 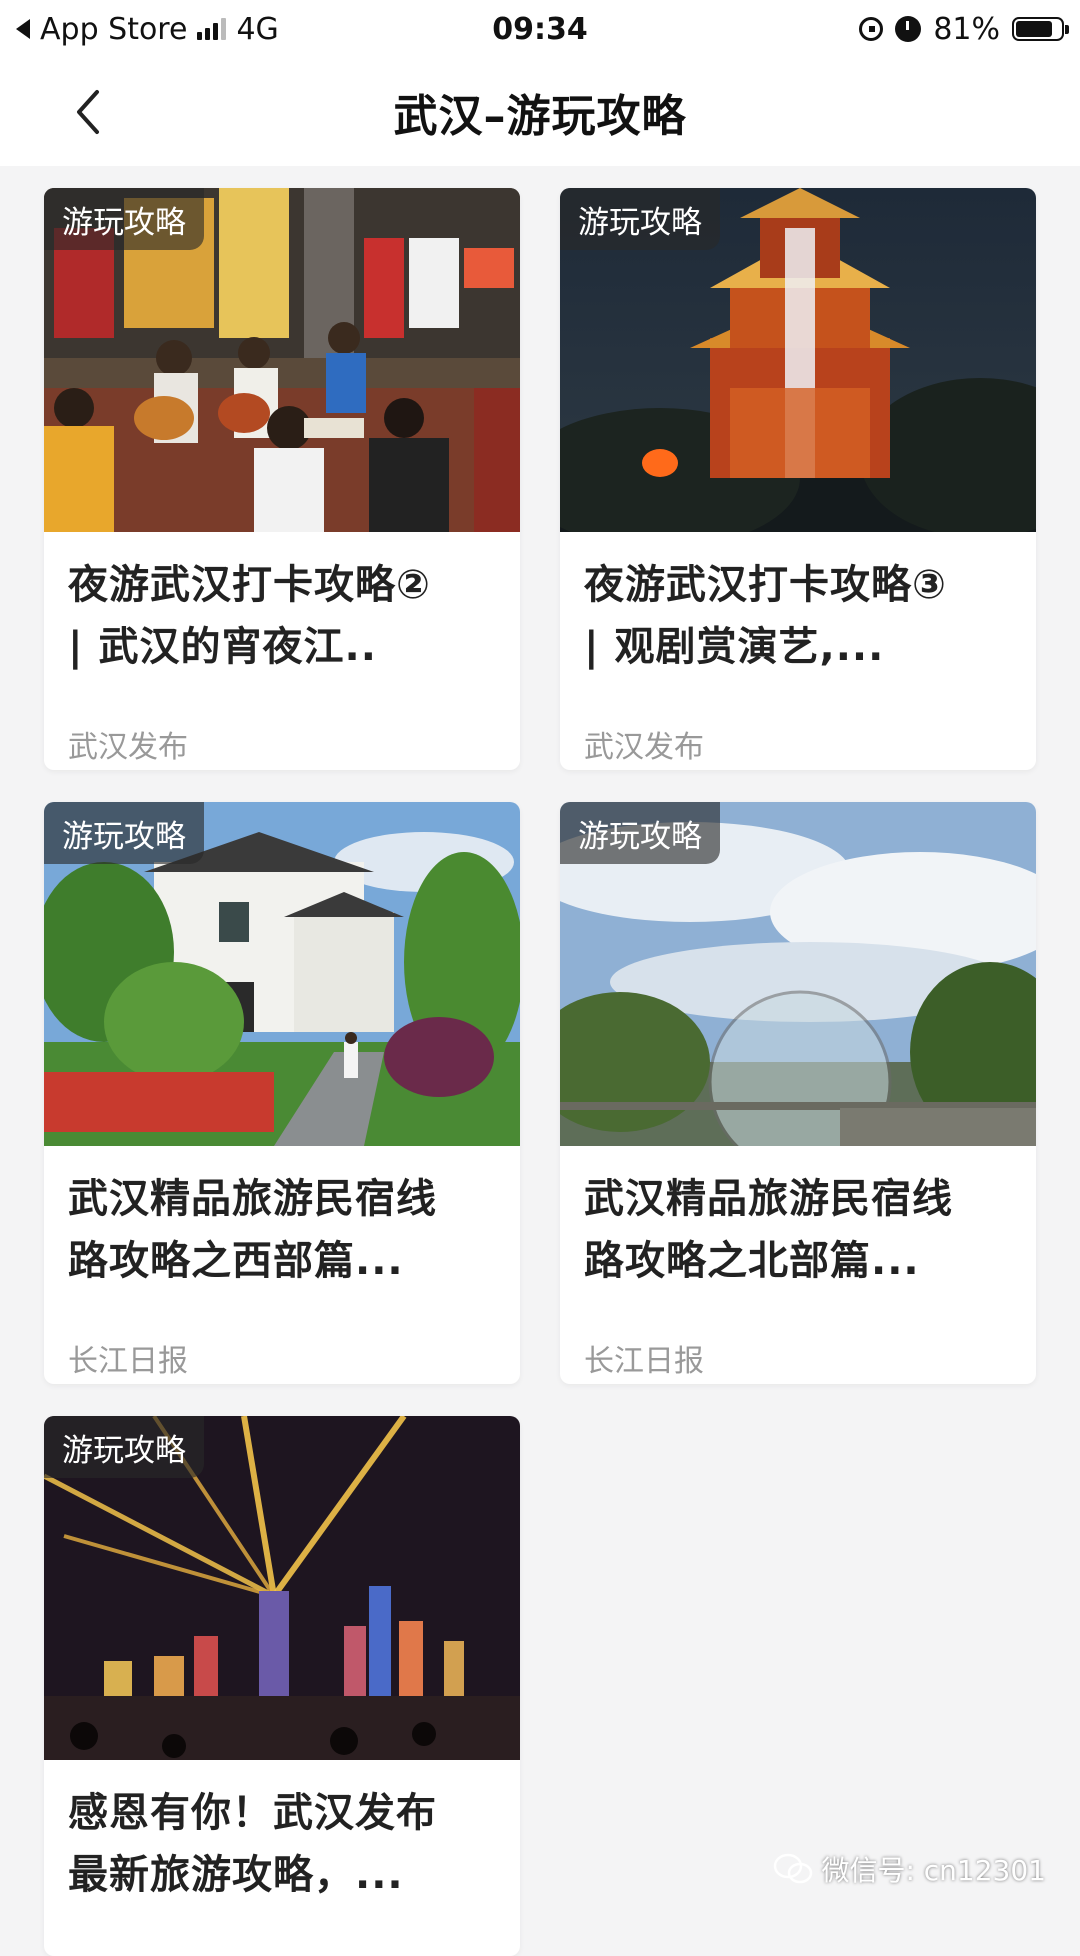 I want to click on orientation-lock-icon, so click(x=871, y=29).